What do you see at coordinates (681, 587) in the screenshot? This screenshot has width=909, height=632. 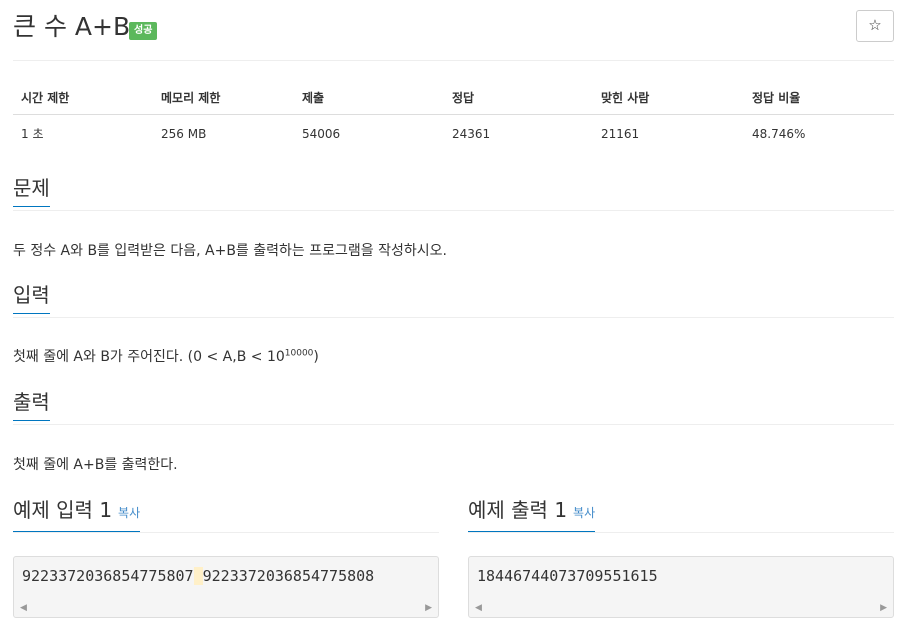 I see `sample-output-box: 18446744073709551615 ◀ ▶` at bounding box center [681, 587].